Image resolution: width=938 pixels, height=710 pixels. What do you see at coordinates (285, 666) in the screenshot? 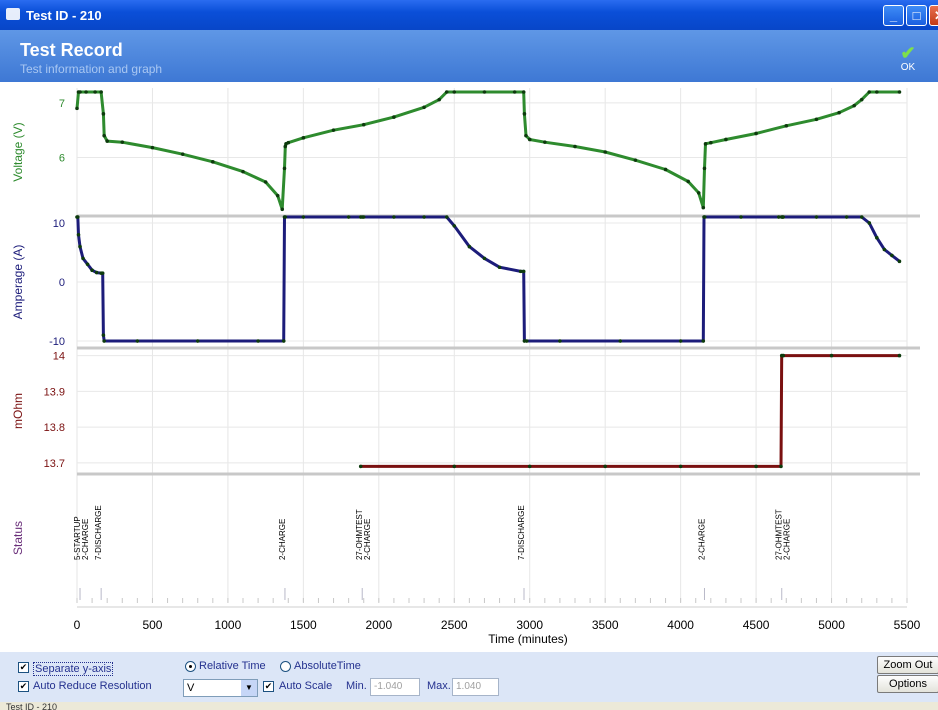
I see `absolute-time-radio` at bounding box center [285, 666].